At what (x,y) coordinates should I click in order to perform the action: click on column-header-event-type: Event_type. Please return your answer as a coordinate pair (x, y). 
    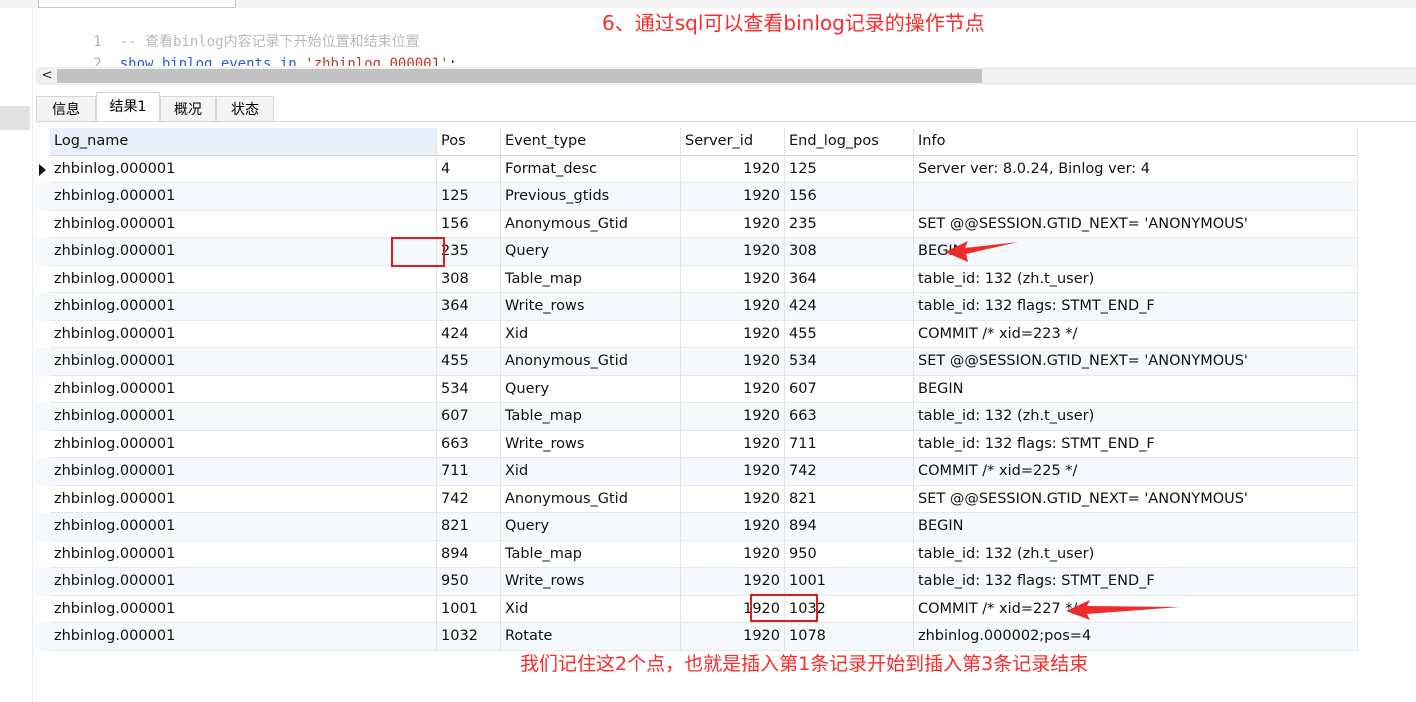
    Looking at the image, I should click on (591, 142).